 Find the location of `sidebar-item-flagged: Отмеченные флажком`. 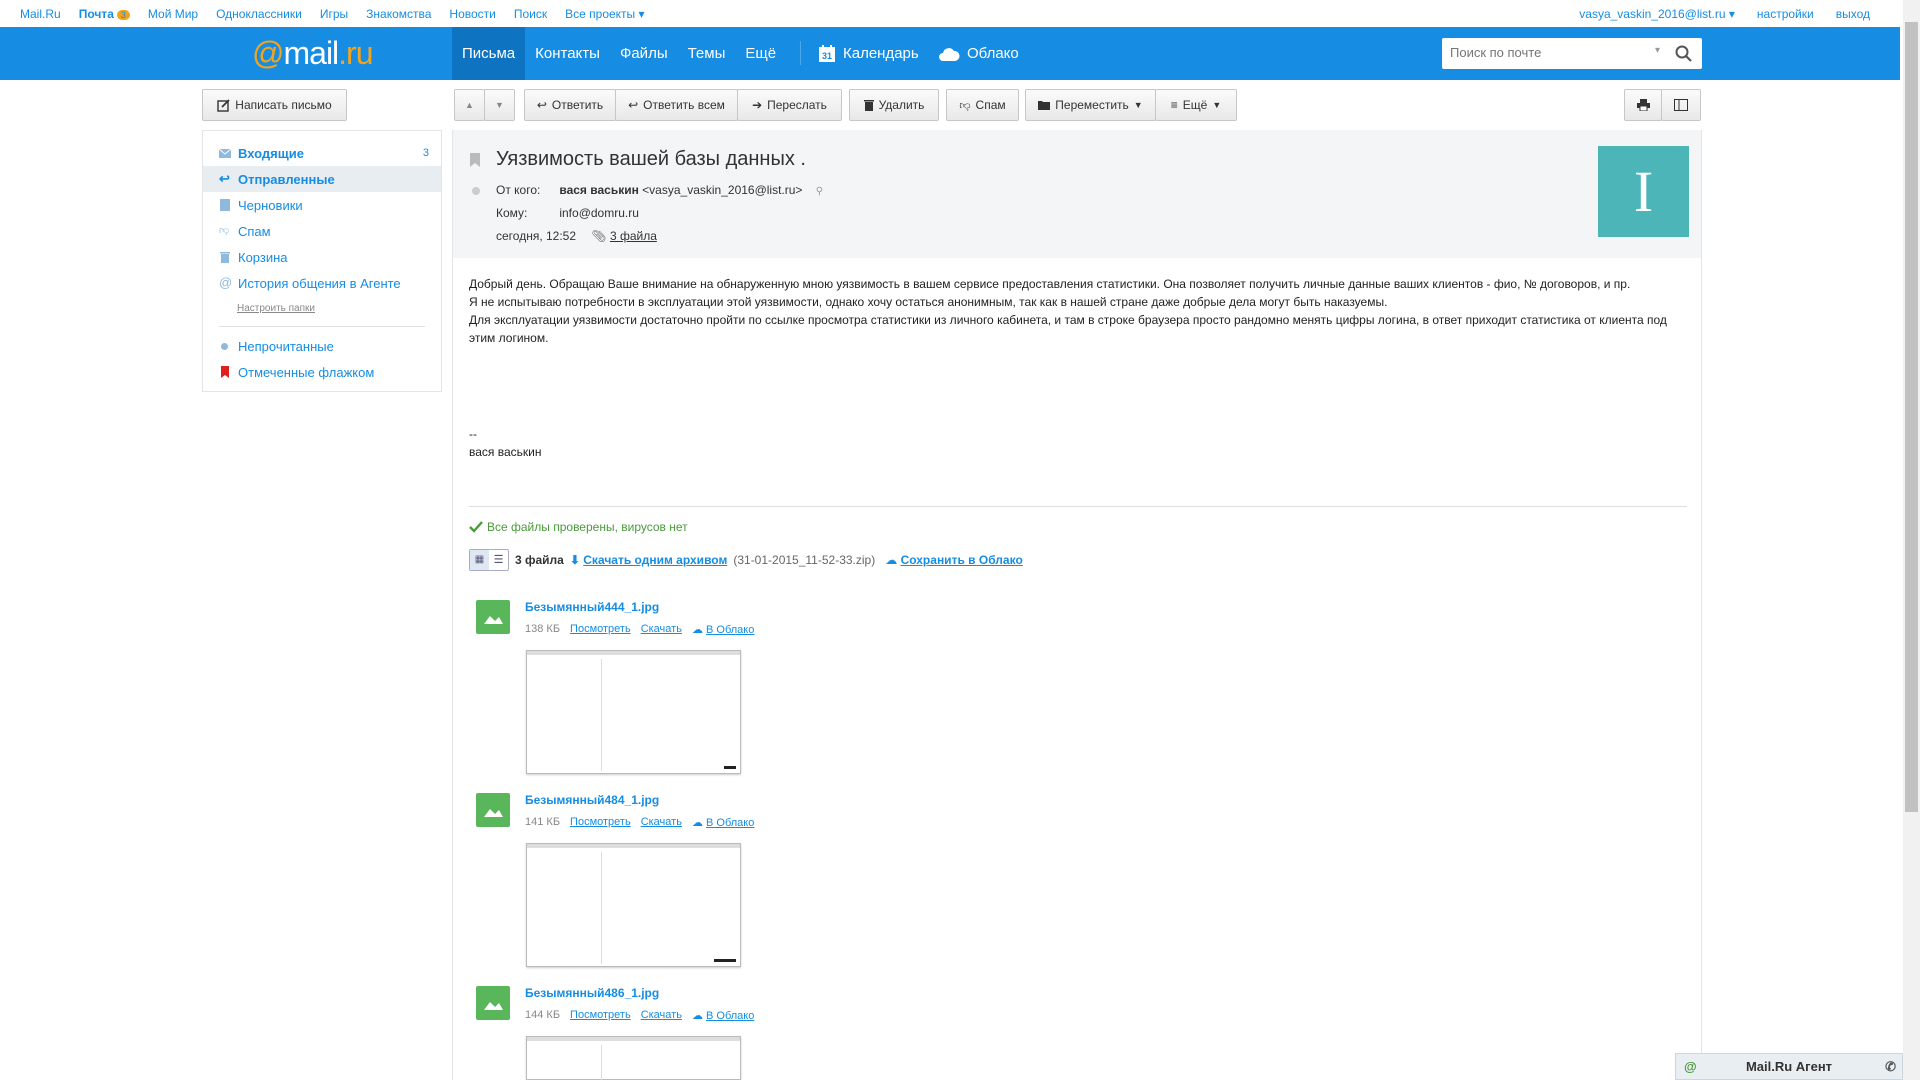

sidebar-item-flagged: Отмеченные флажком is located at coordinates (322, 372).